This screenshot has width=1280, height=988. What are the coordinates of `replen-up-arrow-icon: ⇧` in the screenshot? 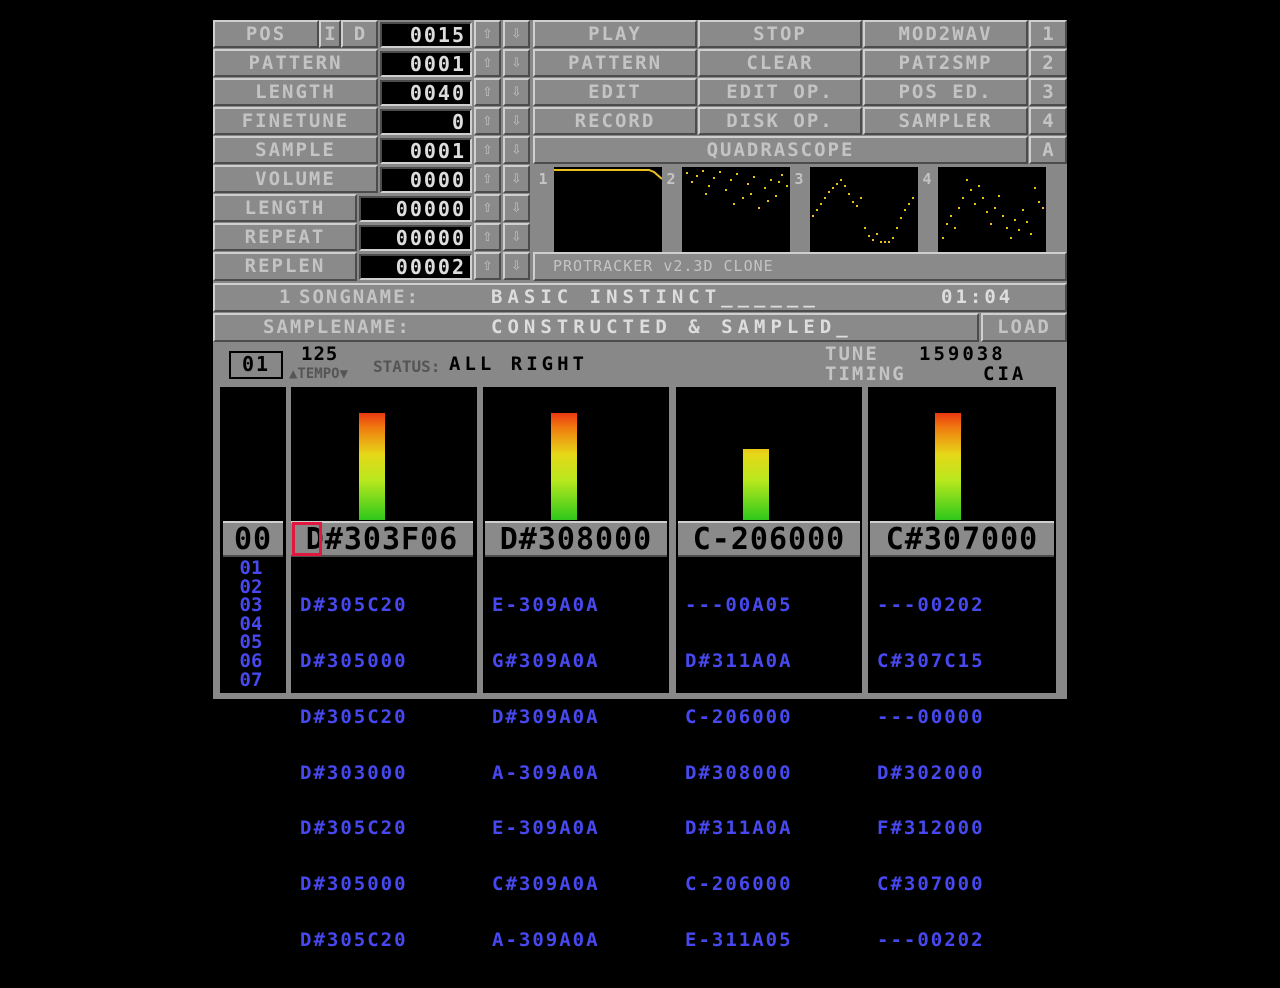 It's located at (487, 266).